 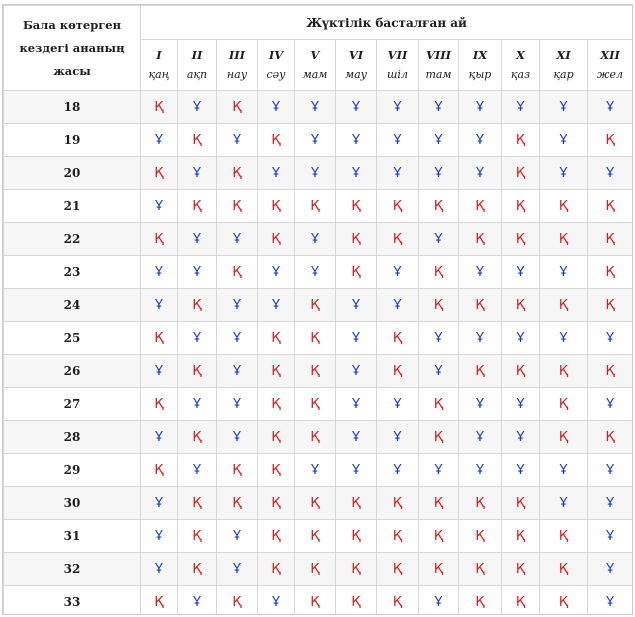 What do you see at coordinates (563, 65) in the screenshot?
I see `month-header-11: XI қар` at bounding box center [563, 65].